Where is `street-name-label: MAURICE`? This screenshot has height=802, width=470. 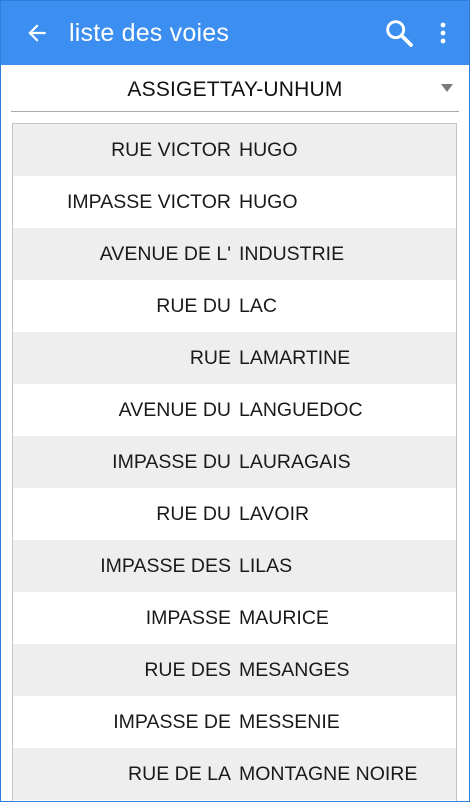
street-name-label: MAURICE is located at coordinates (284, 617).